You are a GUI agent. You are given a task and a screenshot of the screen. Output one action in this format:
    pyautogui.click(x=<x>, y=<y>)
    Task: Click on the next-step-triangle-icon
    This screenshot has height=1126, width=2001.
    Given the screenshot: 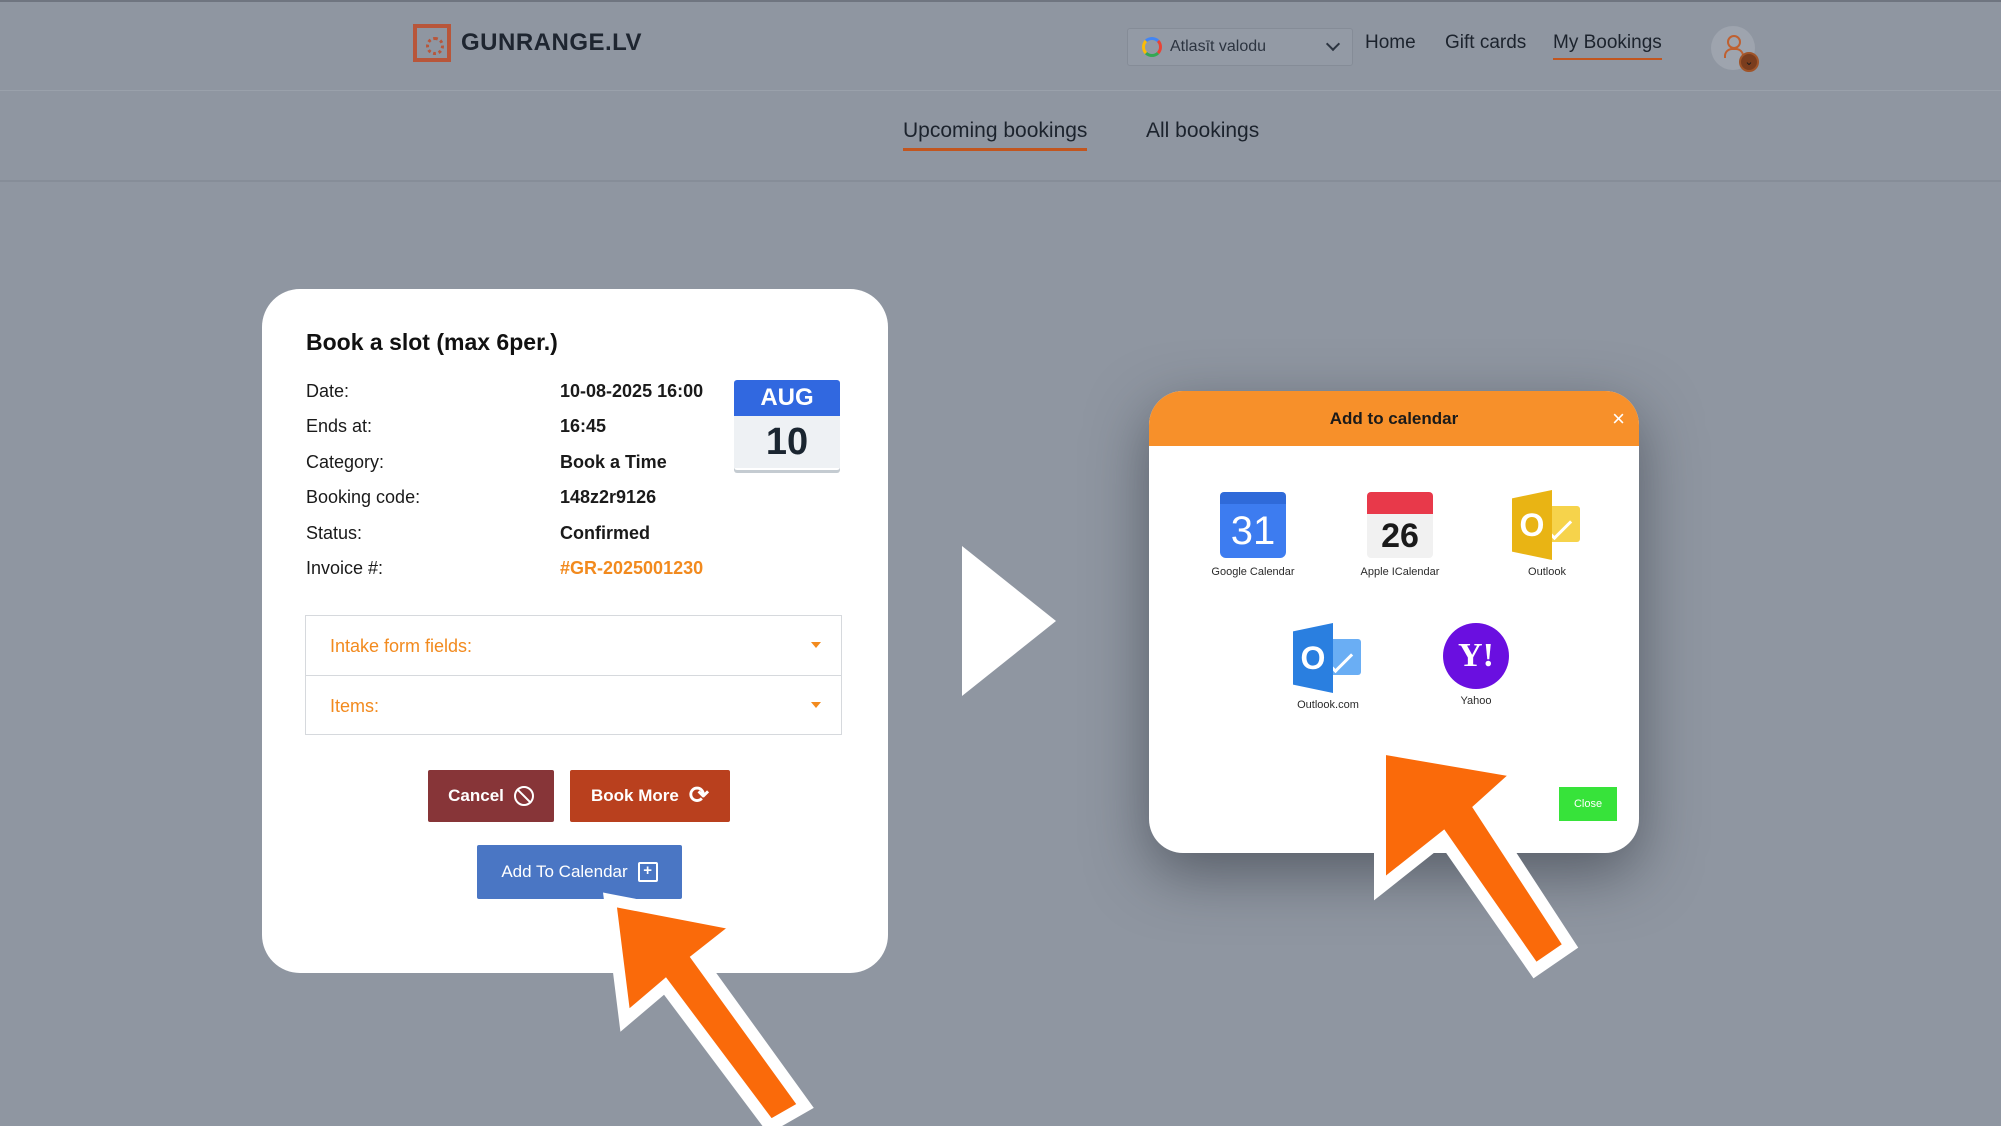 What is the action you would take?
    pyautogui.click(x=1009, y=621)
    